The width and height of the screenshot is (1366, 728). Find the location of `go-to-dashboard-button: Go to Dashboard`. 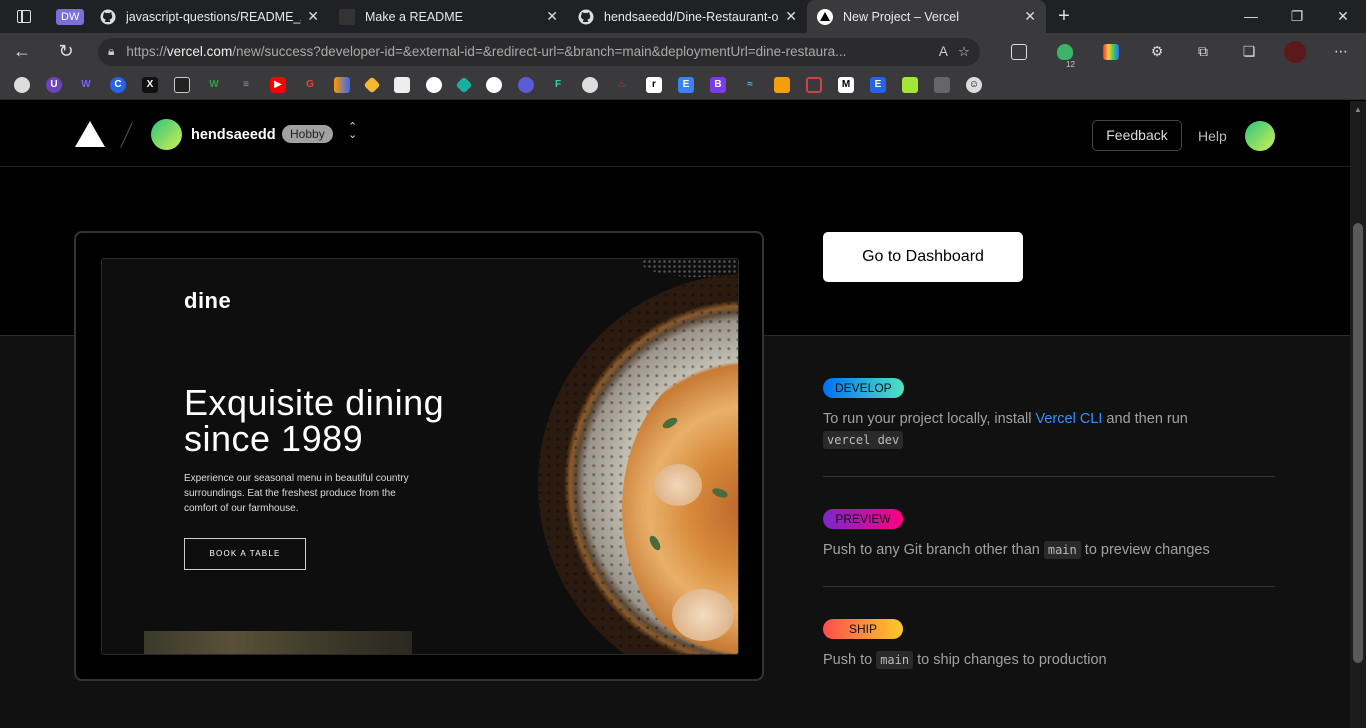

go-to-dashboard-button: Go to Dashboard is located at coordinates (923, 257).